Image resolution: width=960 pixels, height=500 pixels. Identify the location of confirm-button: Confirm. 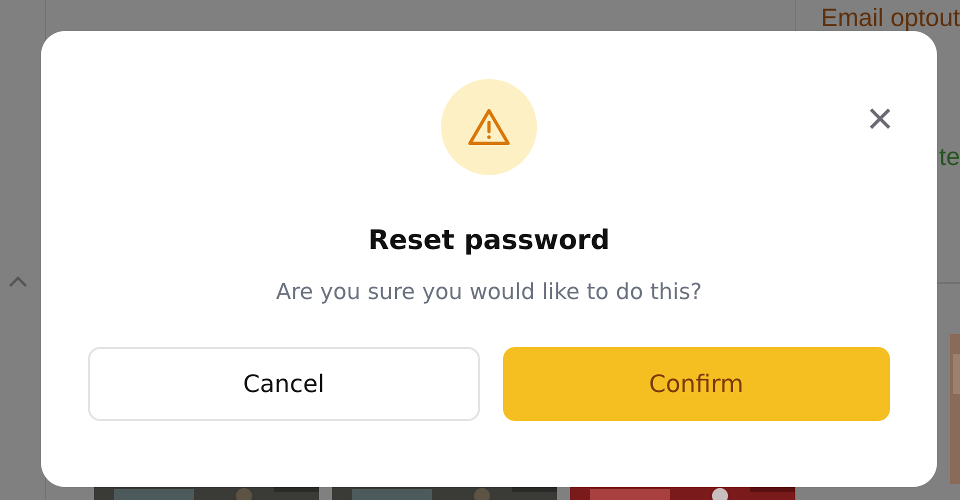
(696, 384).